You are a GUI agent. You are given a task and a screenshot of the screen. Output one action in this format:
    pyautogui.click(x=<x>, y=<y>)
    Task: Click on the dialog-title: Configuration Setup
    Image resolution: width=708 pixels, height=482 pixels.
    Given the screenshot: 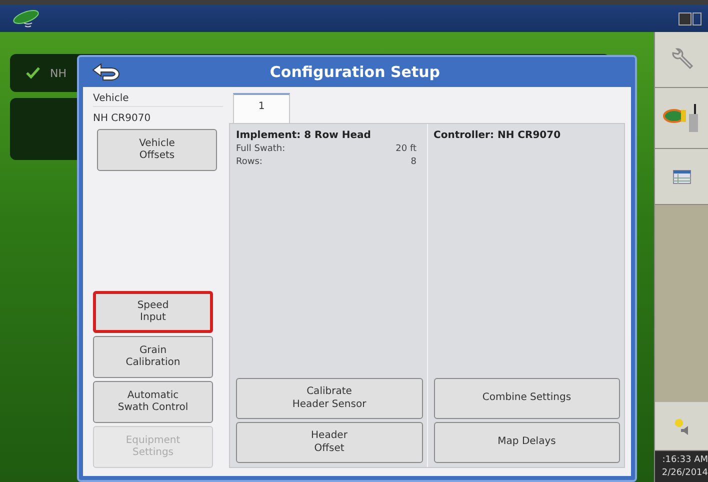 What is the action you would take?
    pyautogui.click(x=356, y=72)
    